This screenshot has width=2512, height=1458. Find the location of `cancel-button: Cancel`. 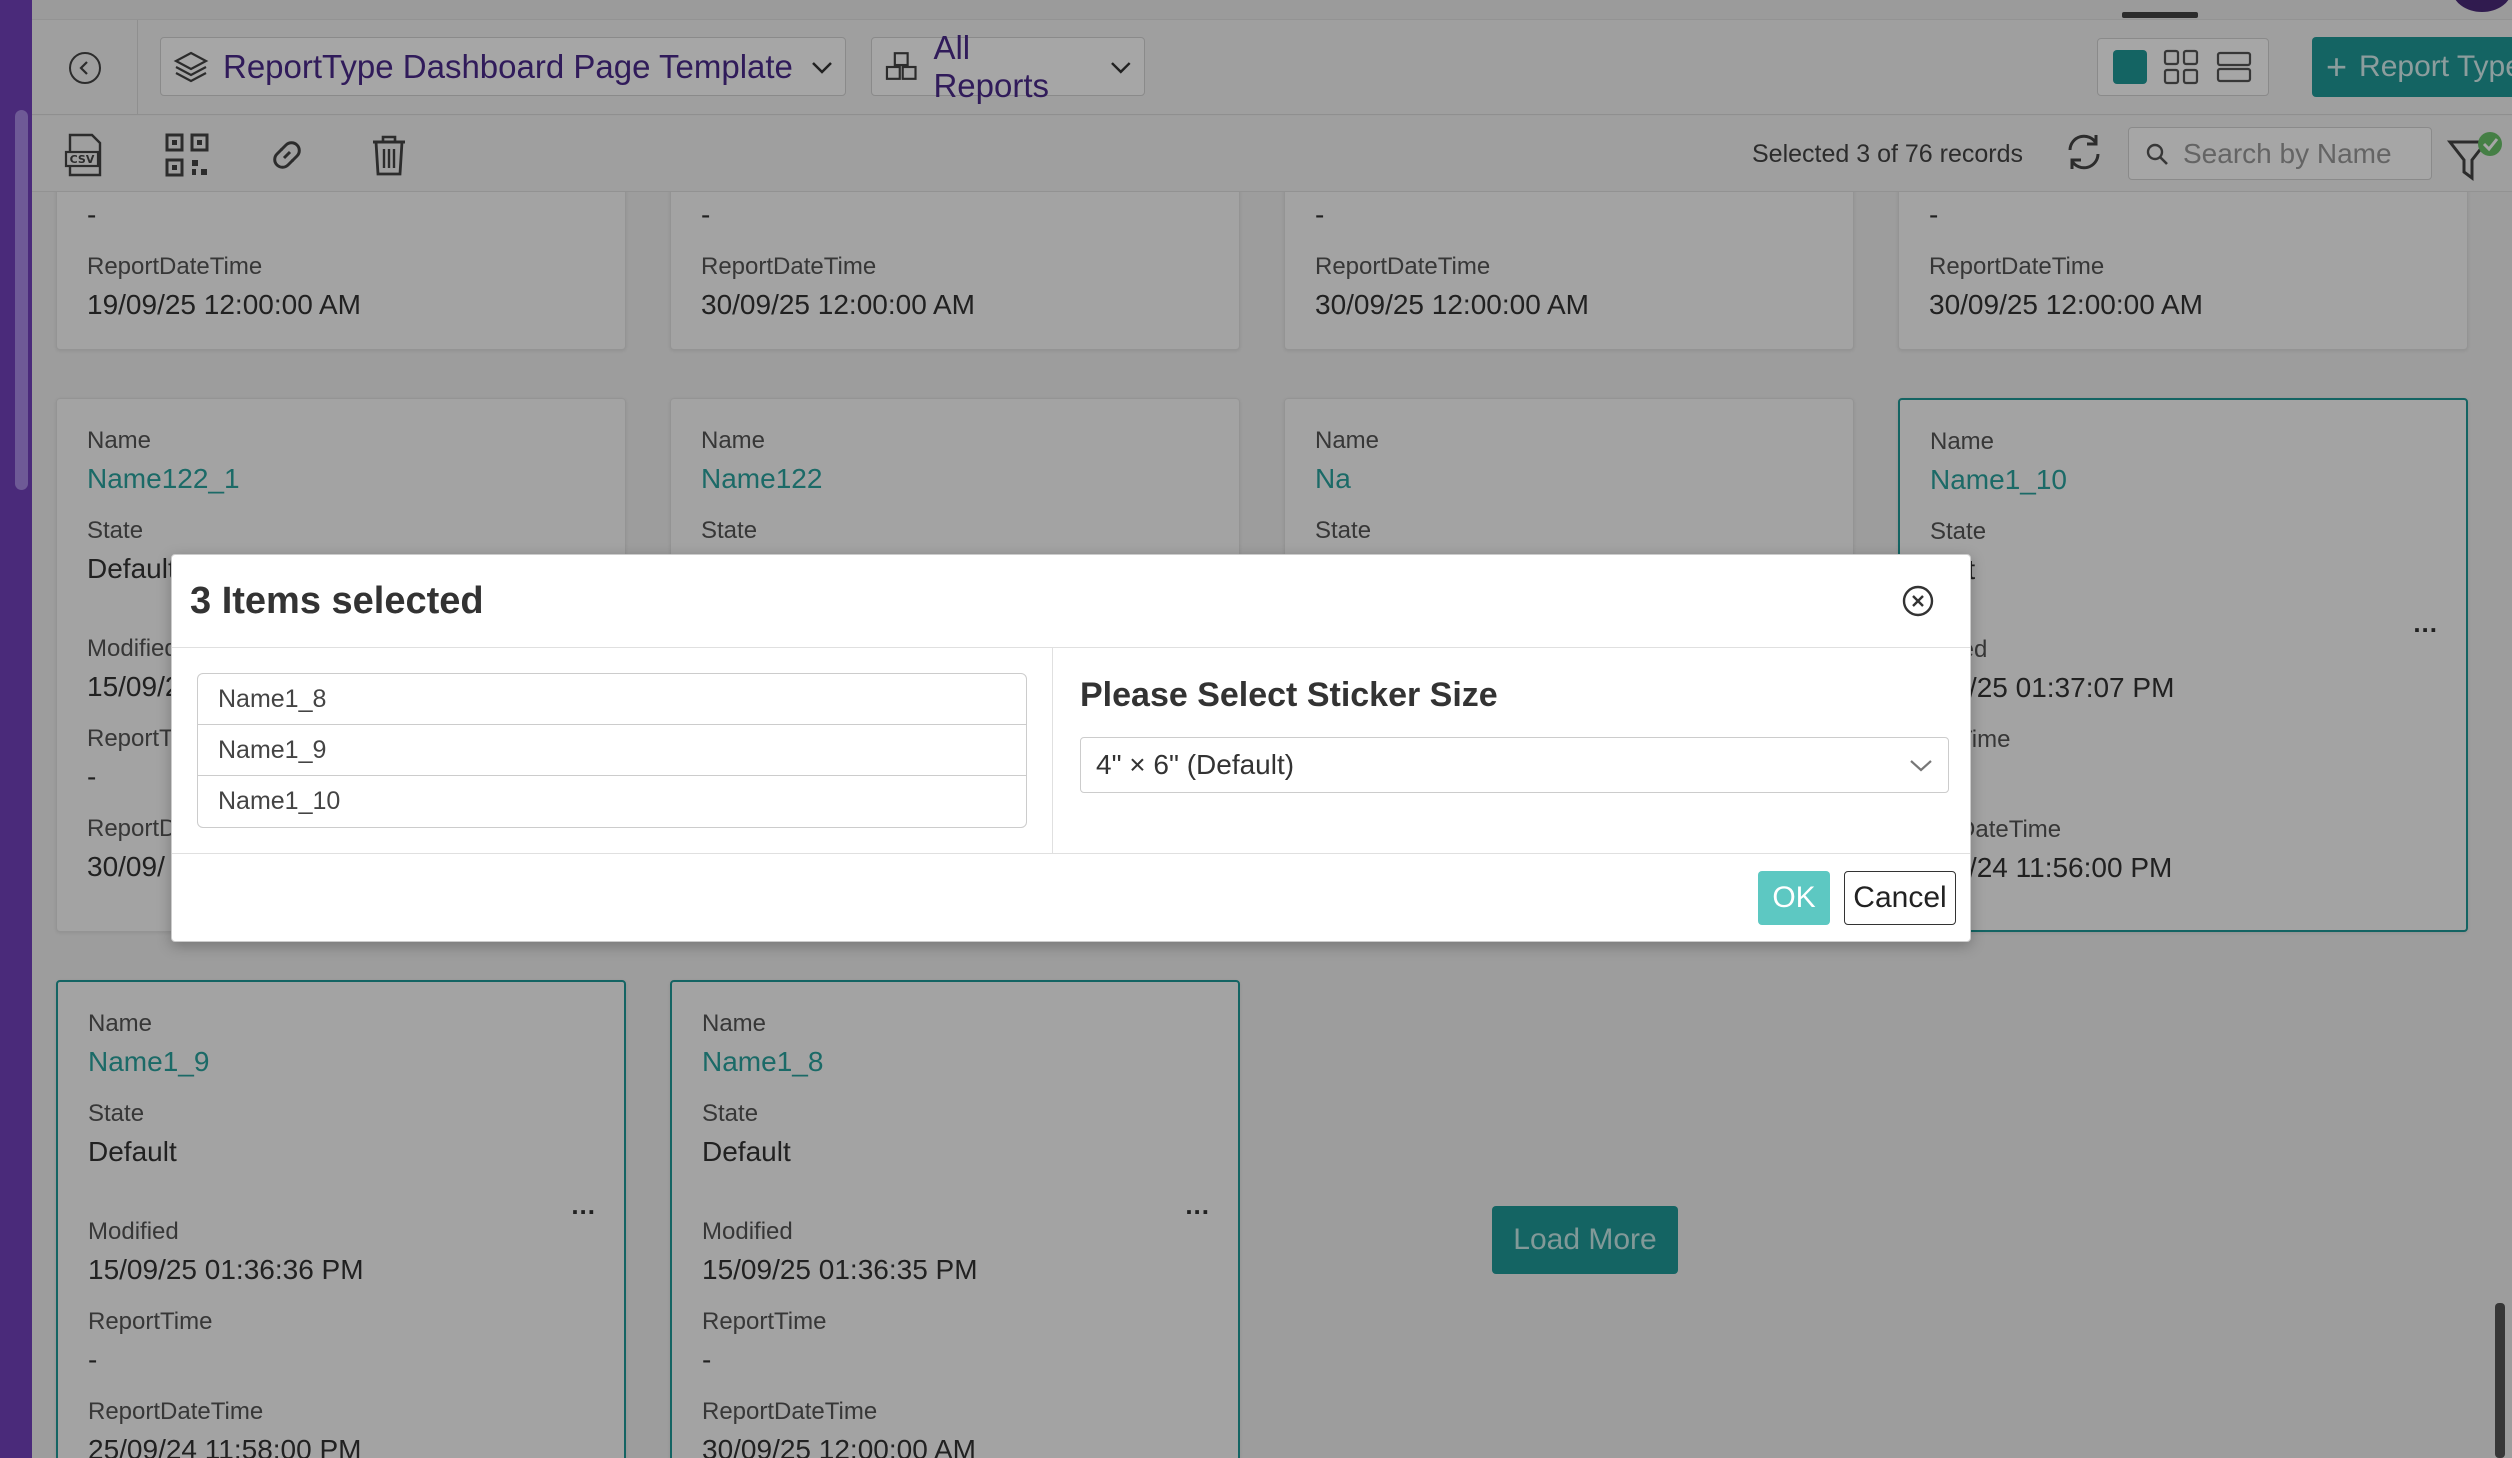

cancel-button: Cancel is located at coordinates (1900, 898).